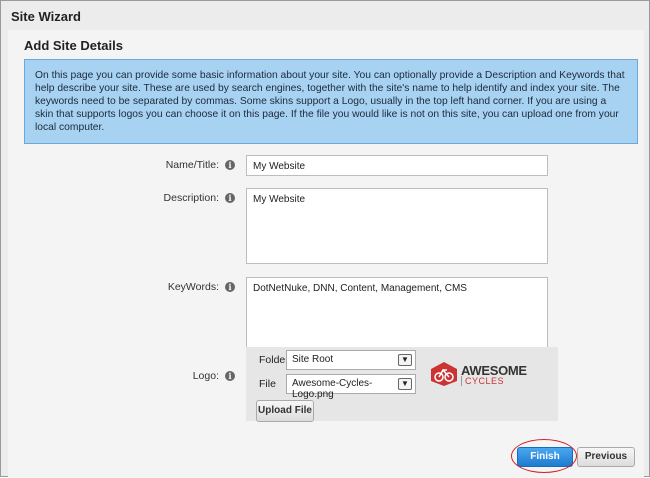 This screenshot has height=478, width=650. What do you see at coordinates (313, 359) in the screenshot?
I see `folder-select-value: Site Root` at bounding box center [313, 359].